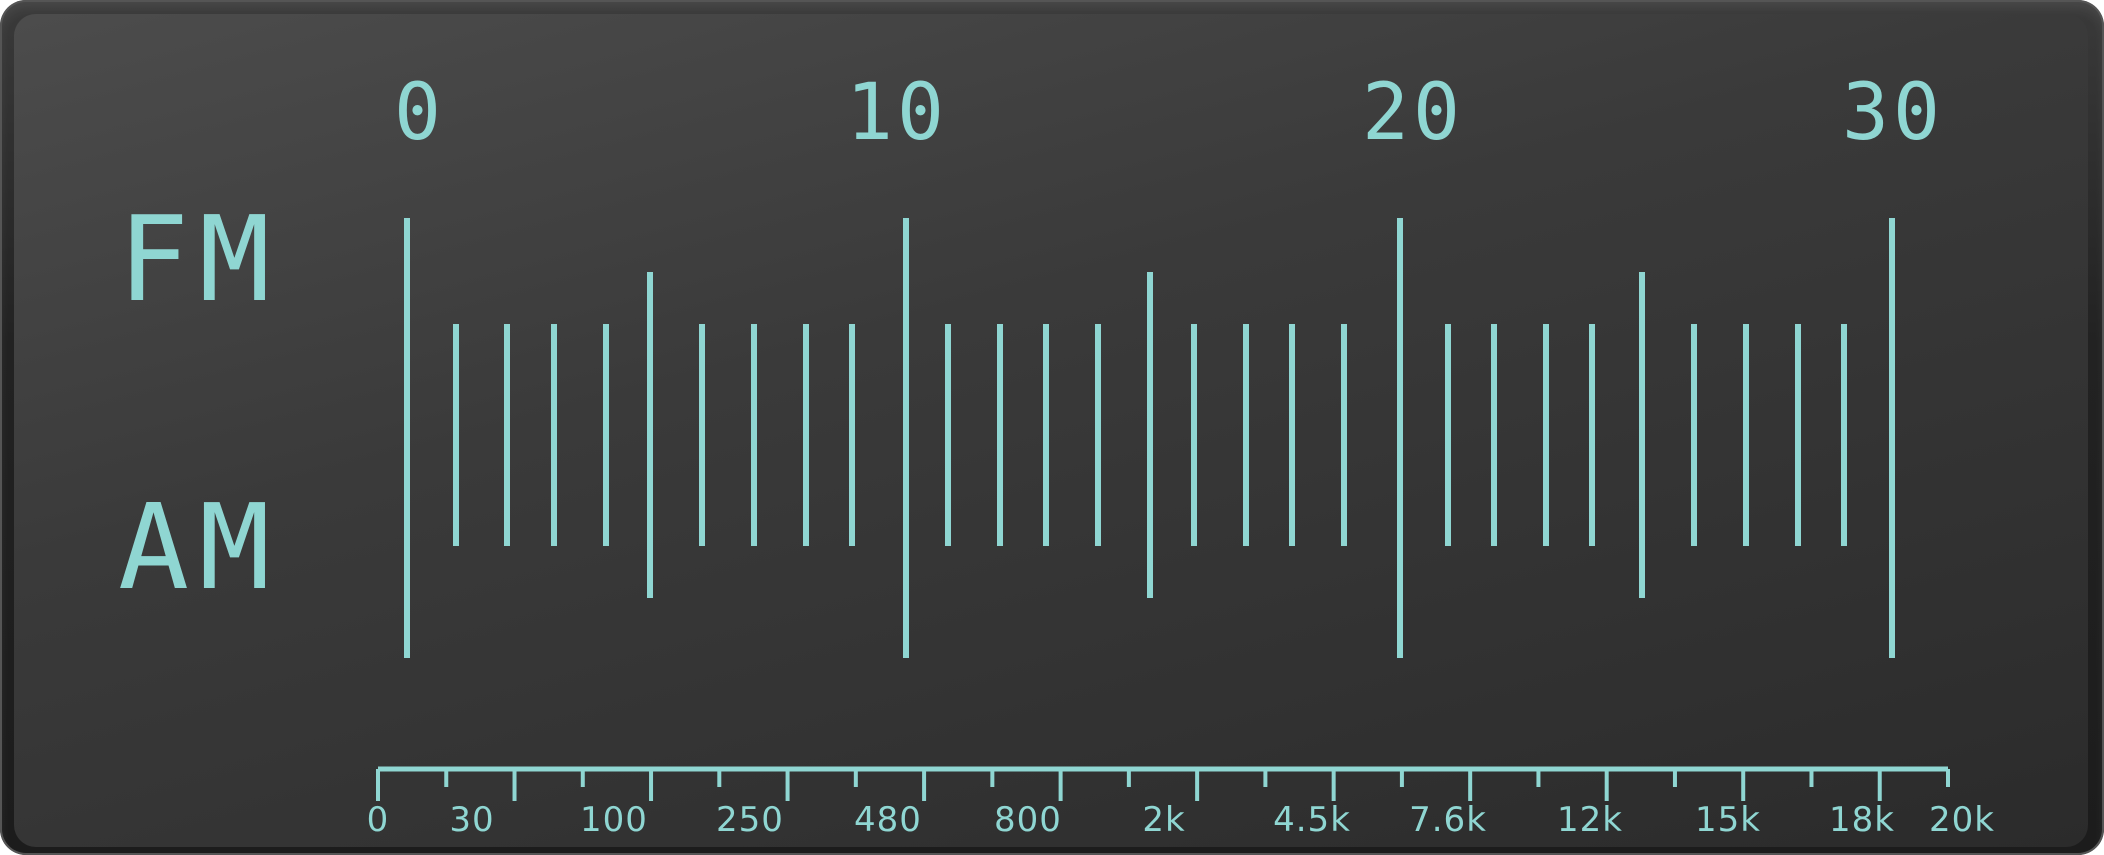  What do you see at coordinates (1962, 820) in the screenshot?
I see `frequency-label: 20k` at bounding box center [1962, 820].